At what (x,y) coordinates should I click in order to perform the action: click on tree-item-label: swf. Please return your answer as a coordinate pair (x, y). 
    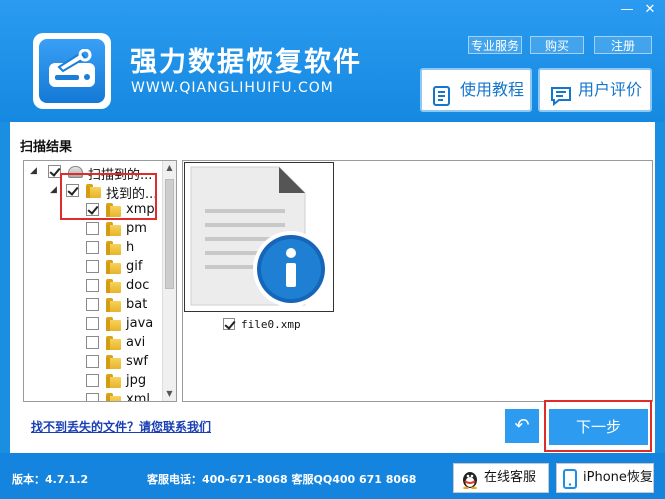
    Looking at the image, I should click on (137, 361).